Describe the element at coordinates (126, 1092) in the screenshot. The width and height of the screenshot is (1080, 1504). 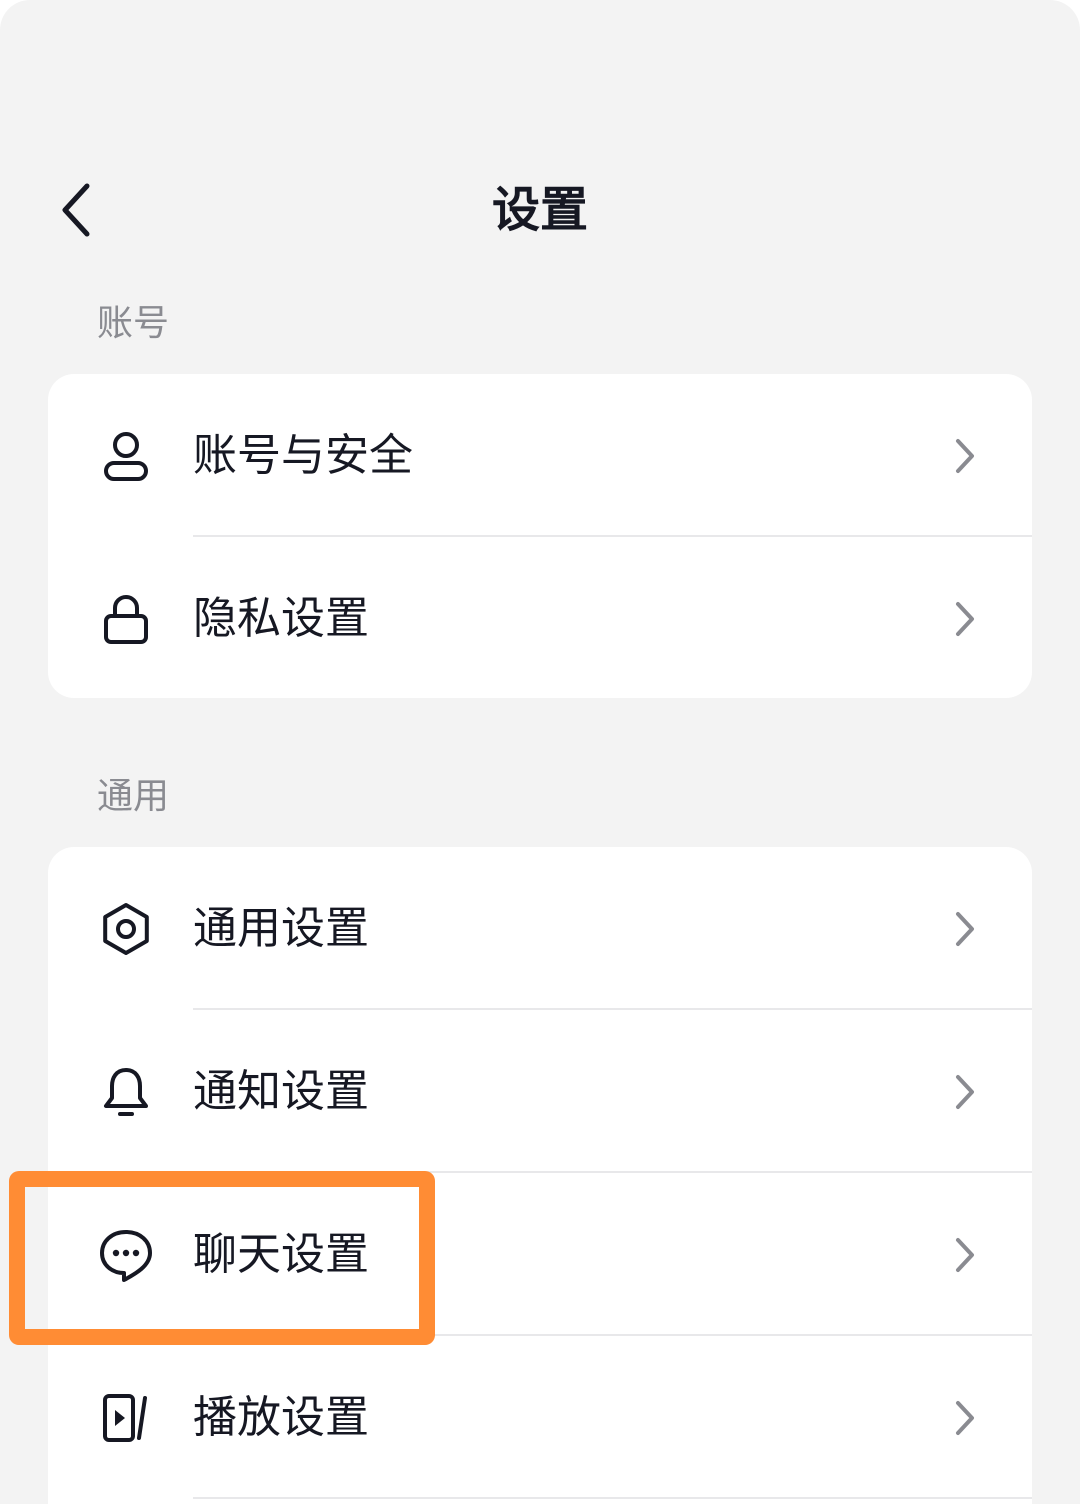
I see `bell-icon` at that location.